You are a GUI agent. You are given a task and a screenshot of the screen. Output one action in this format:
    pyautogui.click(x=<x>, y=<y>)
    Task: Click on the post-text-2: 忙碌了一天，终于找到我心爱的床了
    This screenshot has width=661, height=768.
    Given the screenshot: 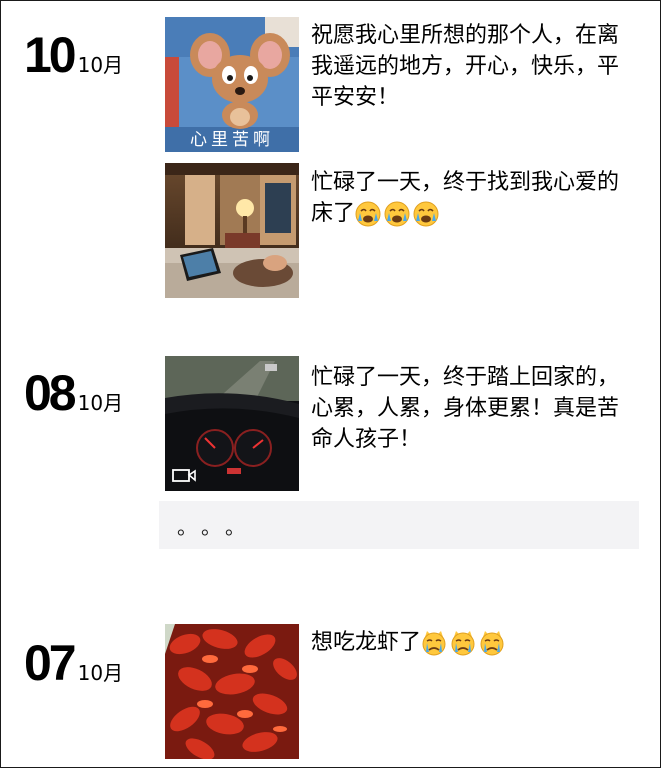 What is the action you would take?
    pyautogui.click(x=471, y=198)
    